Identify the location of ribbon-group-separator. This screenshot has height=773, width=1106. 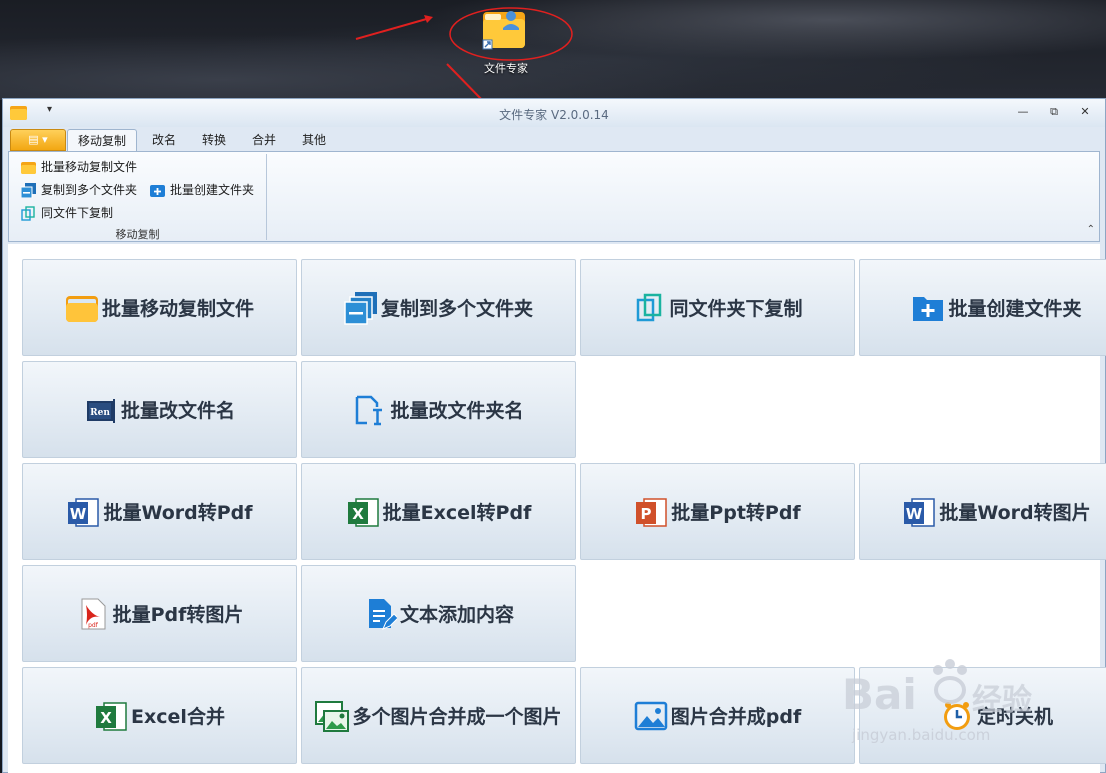
(266, 197).